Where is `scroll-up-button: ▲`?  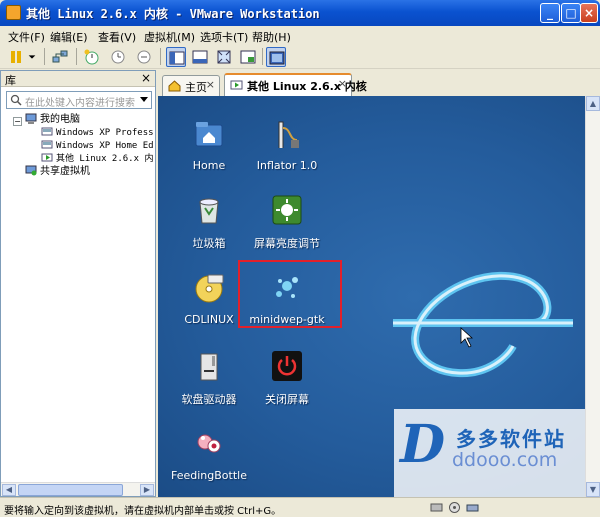 scroll-up-button: ▲ is located at coordinates (593, 103).